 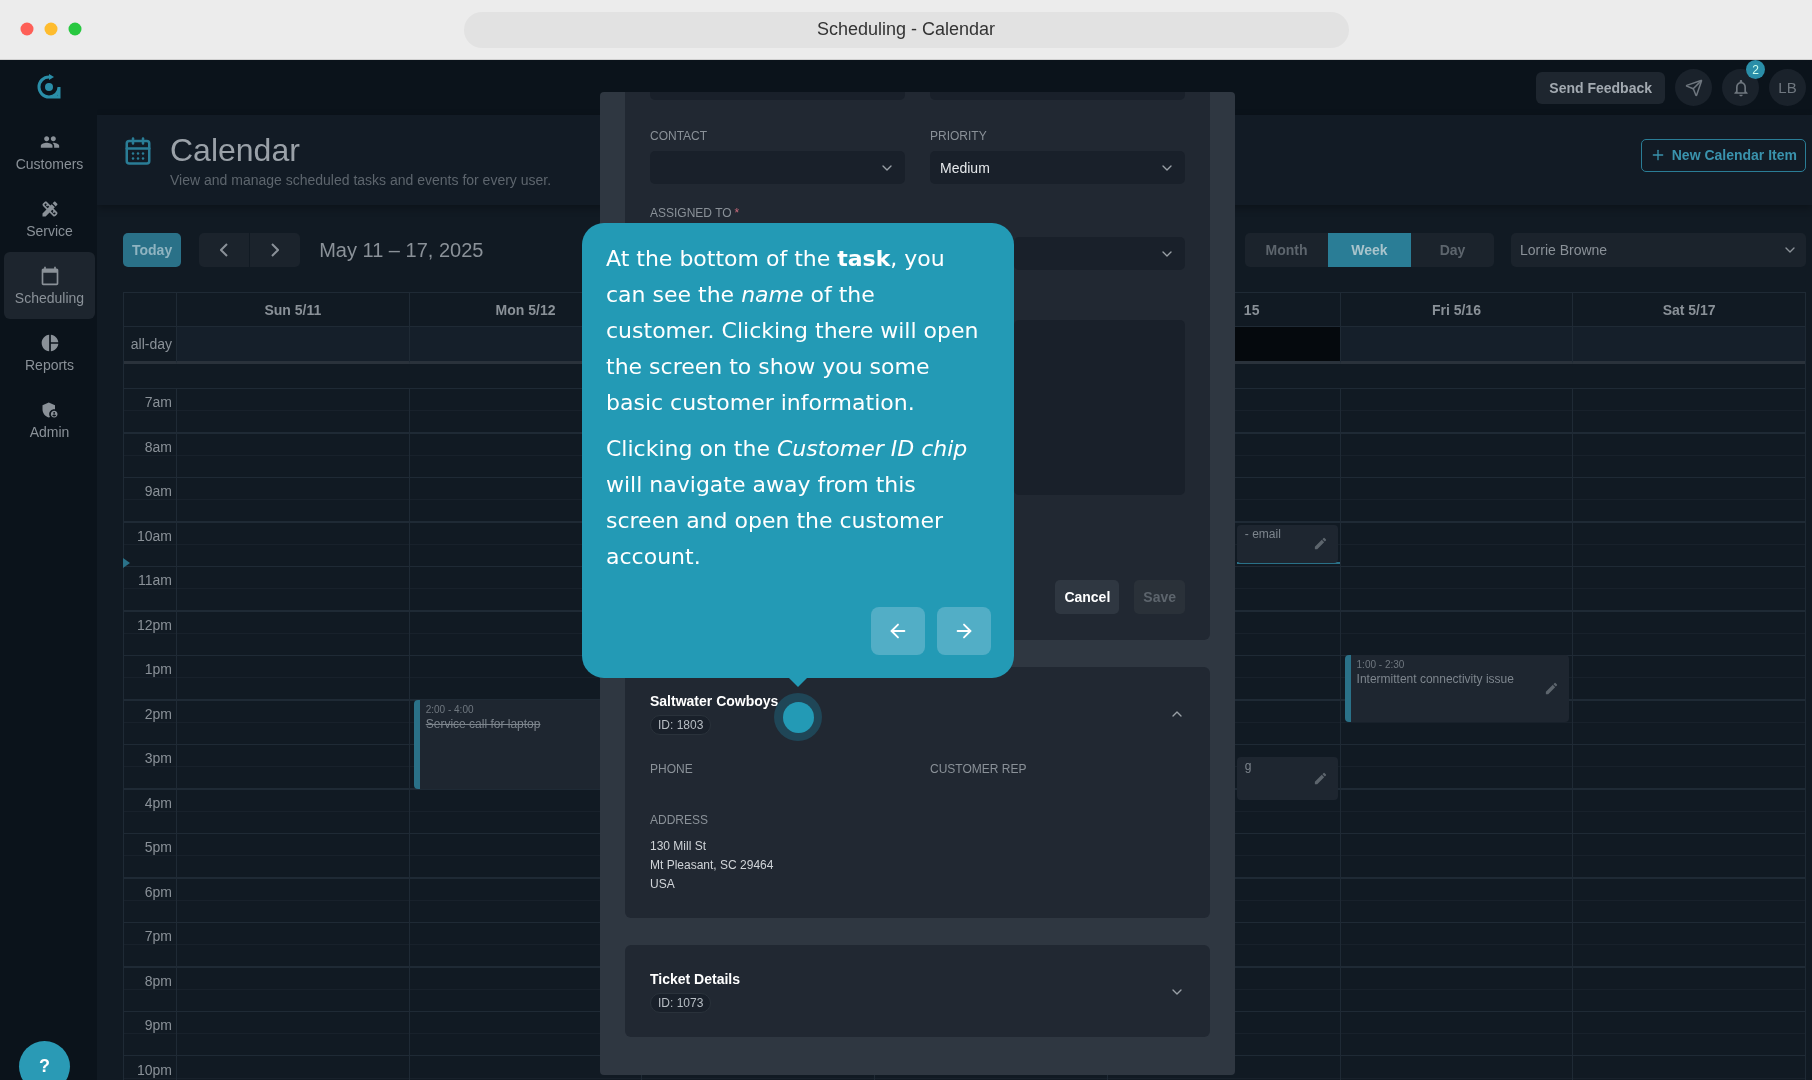 I want to click on send-button, so click(x=1693, y=87).